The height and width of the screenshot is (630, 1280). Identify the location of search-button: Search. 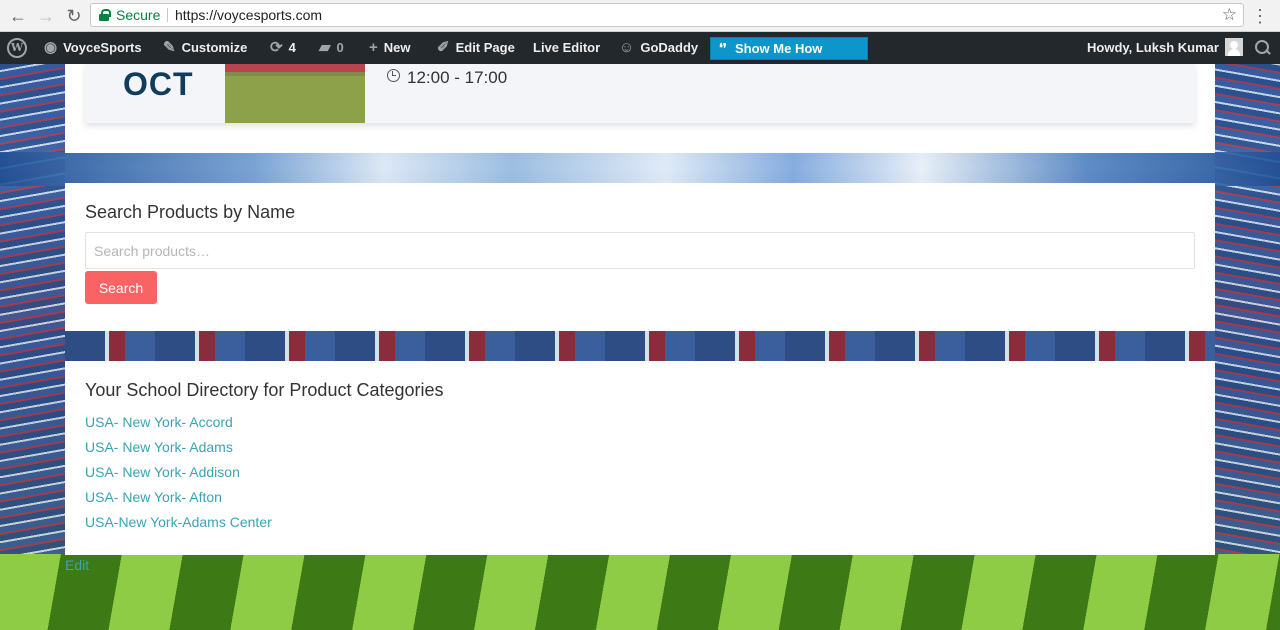
(121, 287).